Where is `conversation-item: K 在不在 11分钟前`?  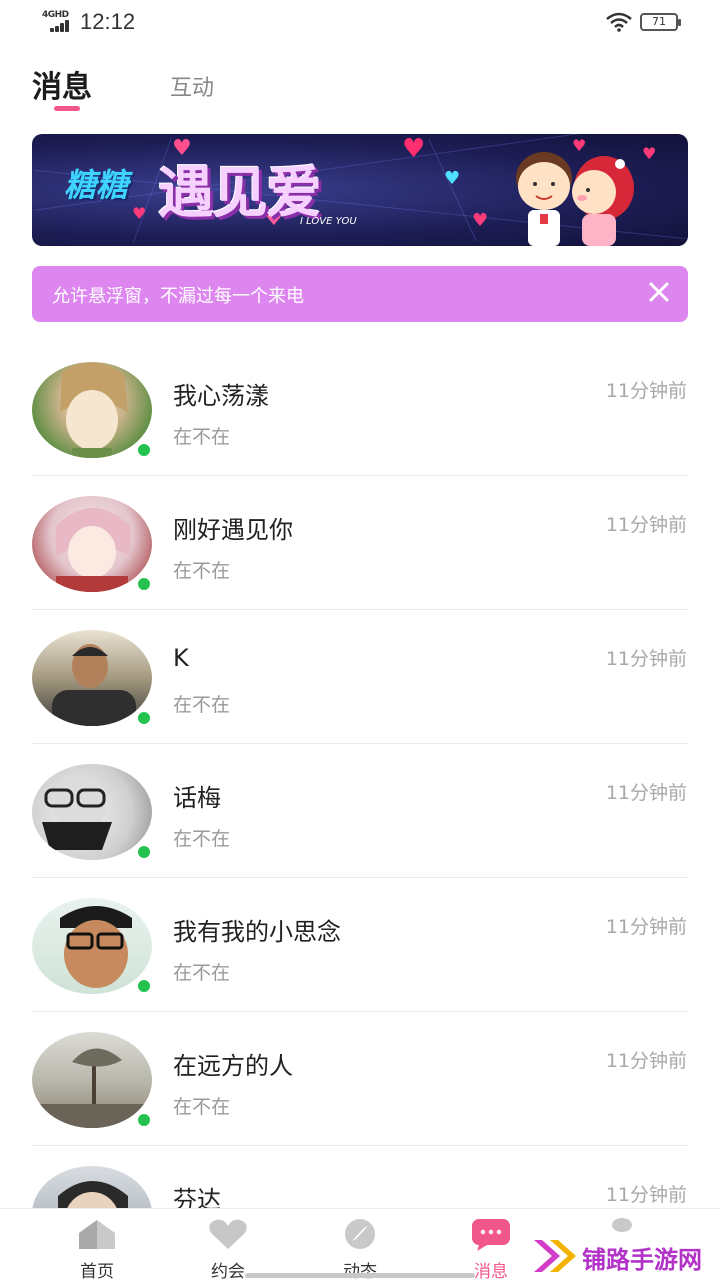 conversation-item: K 在不在 11分钟前 is located at coordinates (360, 677).